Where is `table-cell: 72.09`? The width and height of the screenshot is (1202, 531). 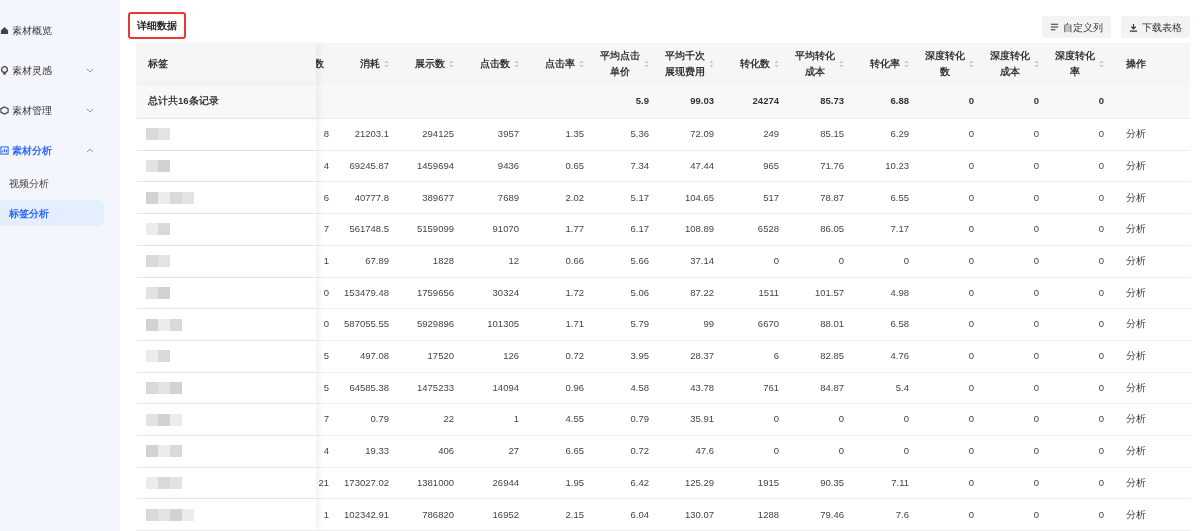
table-cell: 72.09 is located at coordinates (702, 134).